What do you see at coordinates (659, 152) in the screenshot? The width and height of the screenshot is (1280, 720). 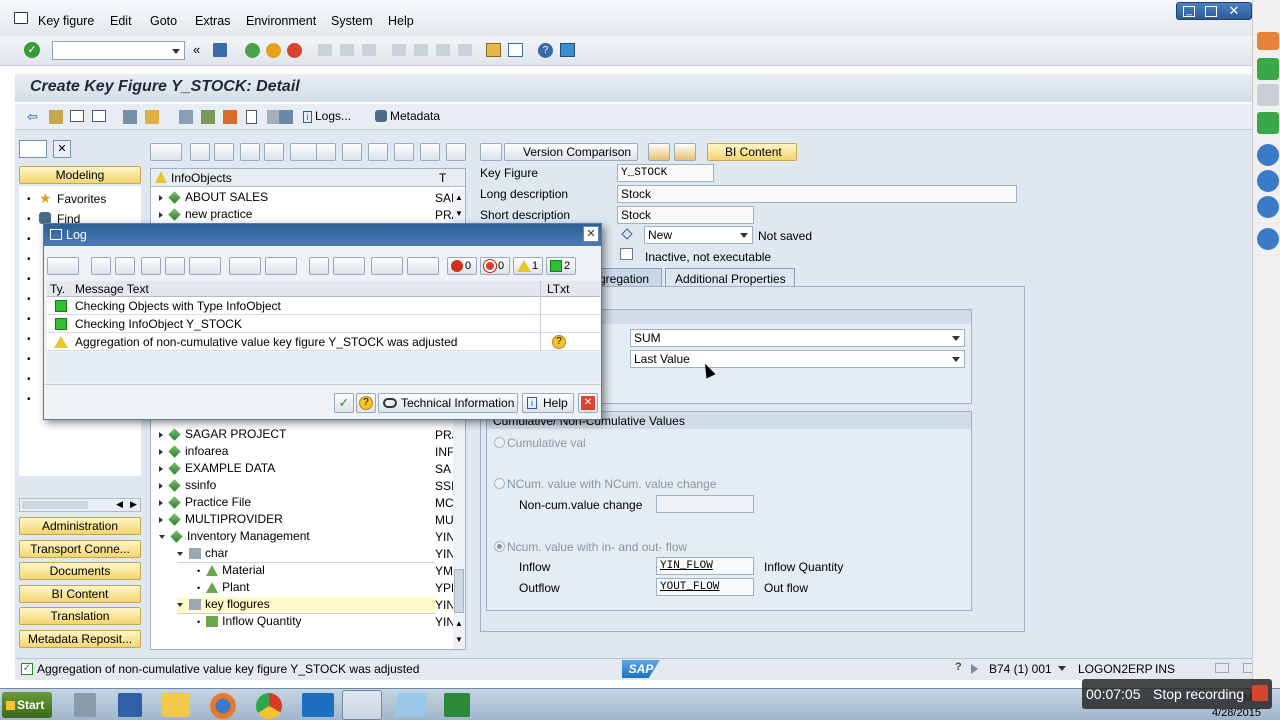 I see `transport-icon` at bounding box center [659, 152].